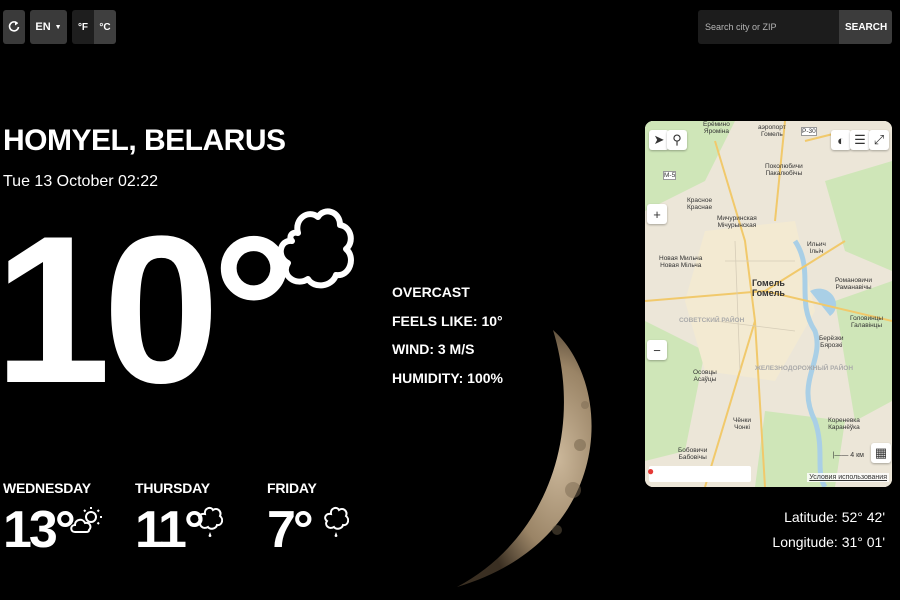 Image resolution: width=900 pixels, height=600 pixels. Describe the element at coordinates (854, 284) in the screenshot. I see `map-place-label: Романовичи Раманавiчы` at that location.